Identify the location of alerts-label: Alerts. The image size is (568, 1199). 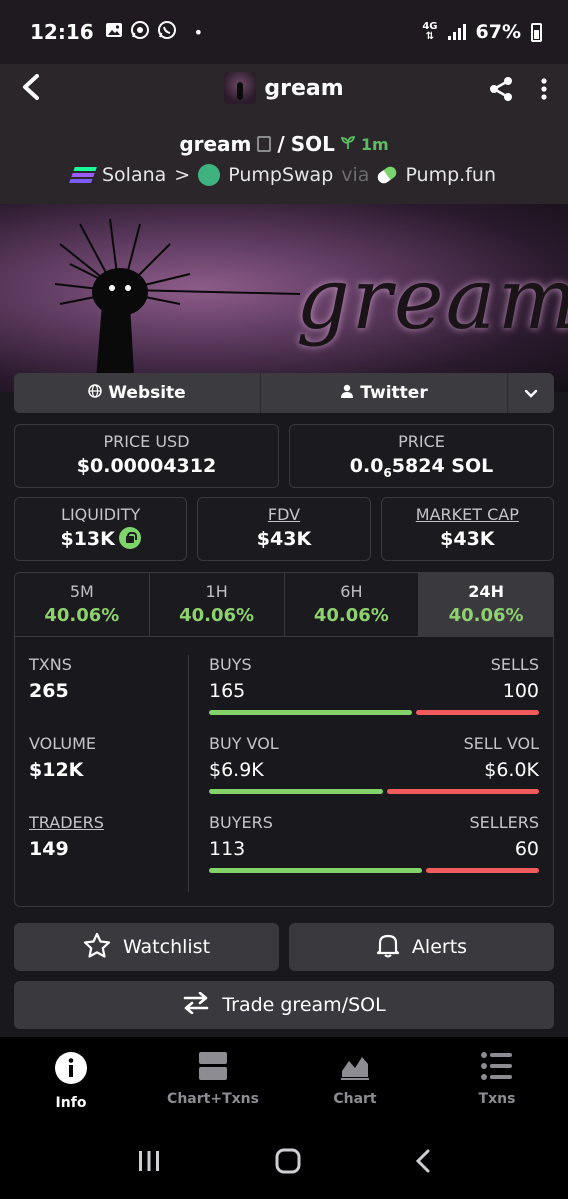
(439, 947).